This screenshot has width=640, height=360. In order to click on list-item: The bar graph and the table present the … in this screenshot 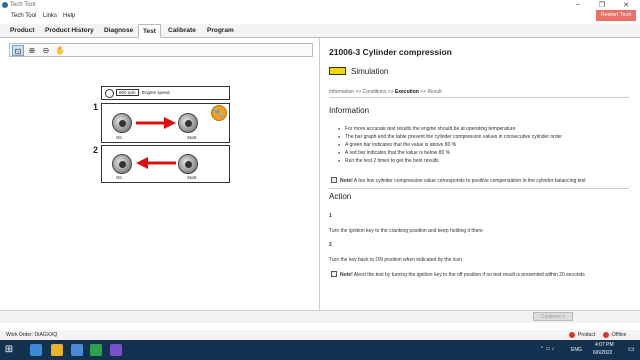, I will do `click(450, 137)`.